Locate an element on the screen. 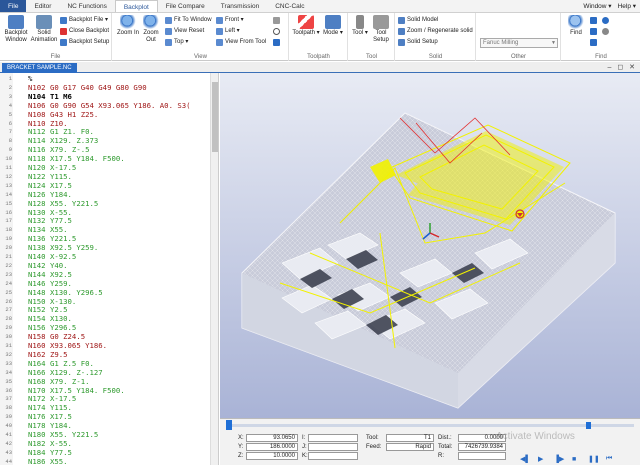 This screenshot has height=465, width=640. menu-tab-cnc-calc: CNC-Calc is located at coordinates (289, 6).